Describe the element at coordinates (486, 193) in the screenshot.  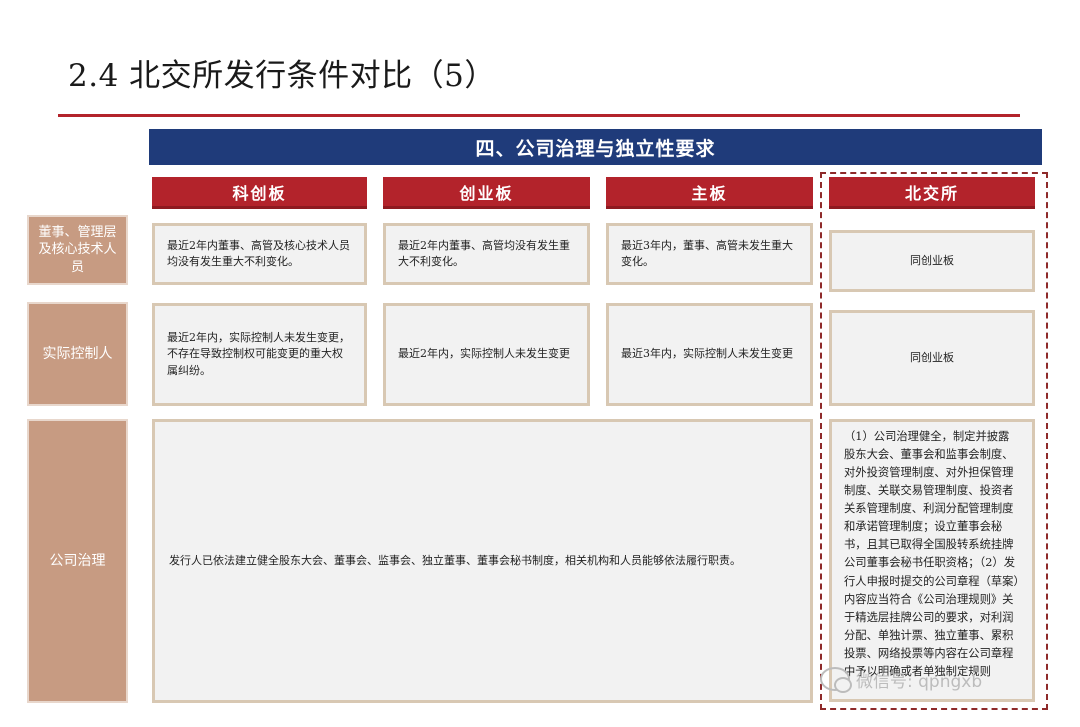
I see `column-header-chuangye: 创业板` at that location.